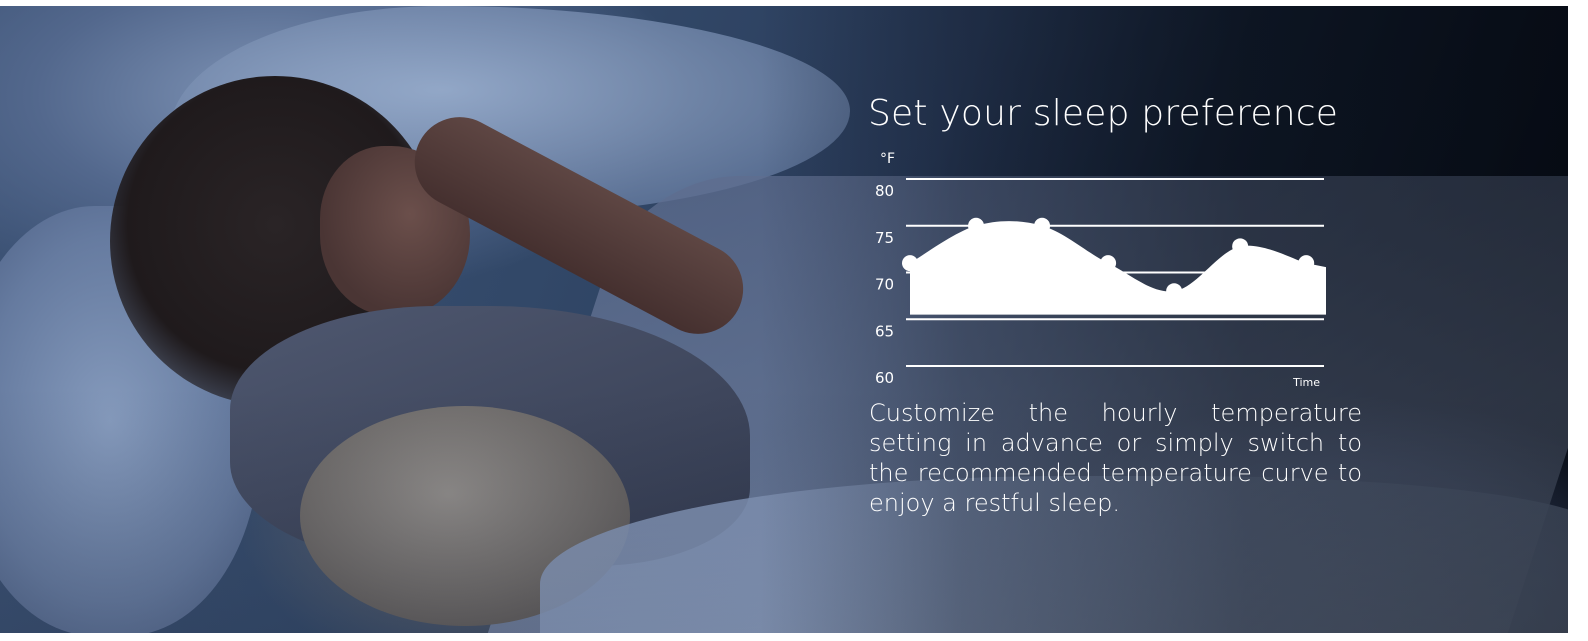  I want to click on chart-y-ticks: 80 75 70 65 60, so click(884, 284).